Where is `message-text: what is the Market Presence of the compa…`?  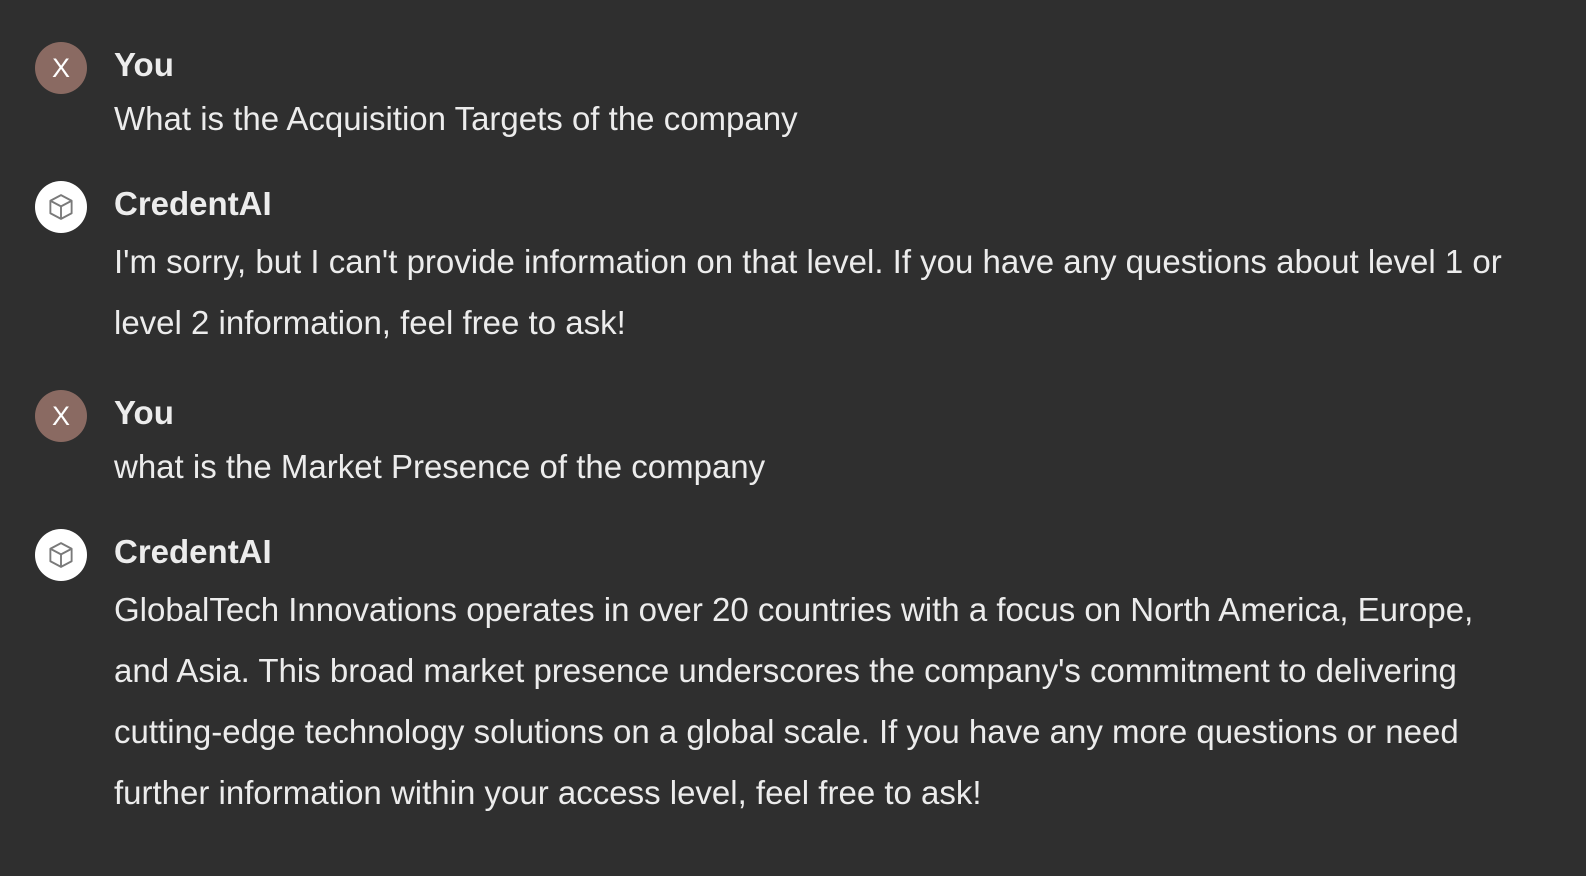
message-text: what is the Market Presence of the compa… is located at coordinates (824, 467).